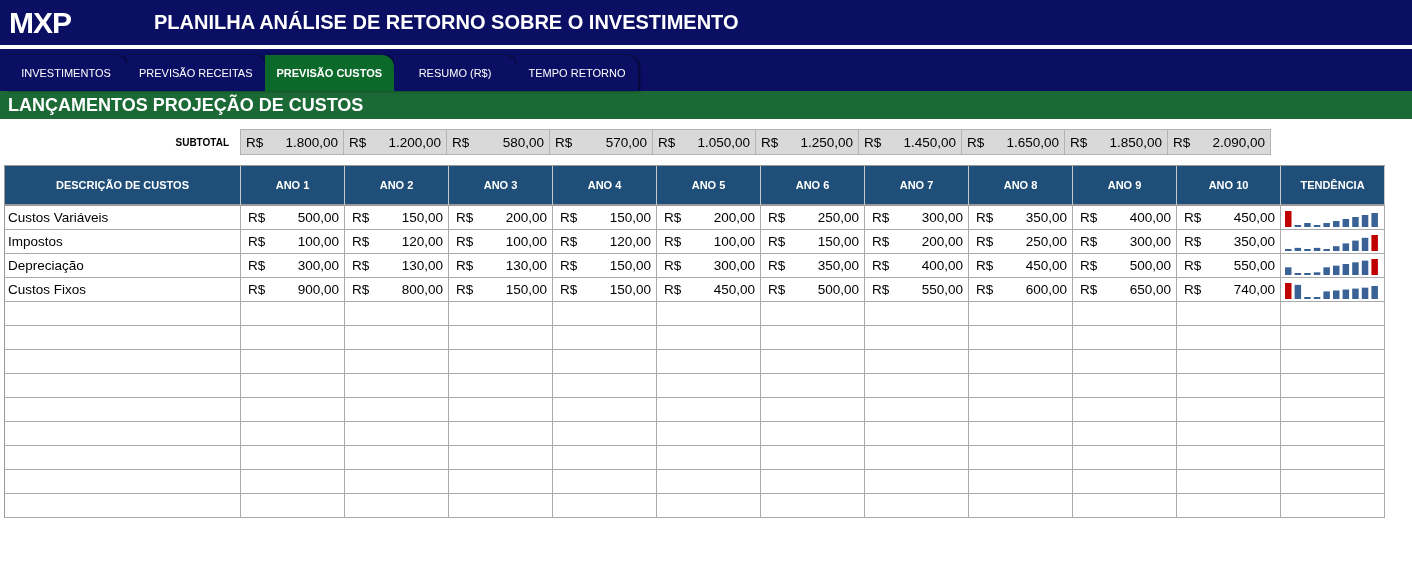 The width and height of the screenshot is (1412, 587). I want to click on table-cell: R$ 600,00, so click(1021, 290).